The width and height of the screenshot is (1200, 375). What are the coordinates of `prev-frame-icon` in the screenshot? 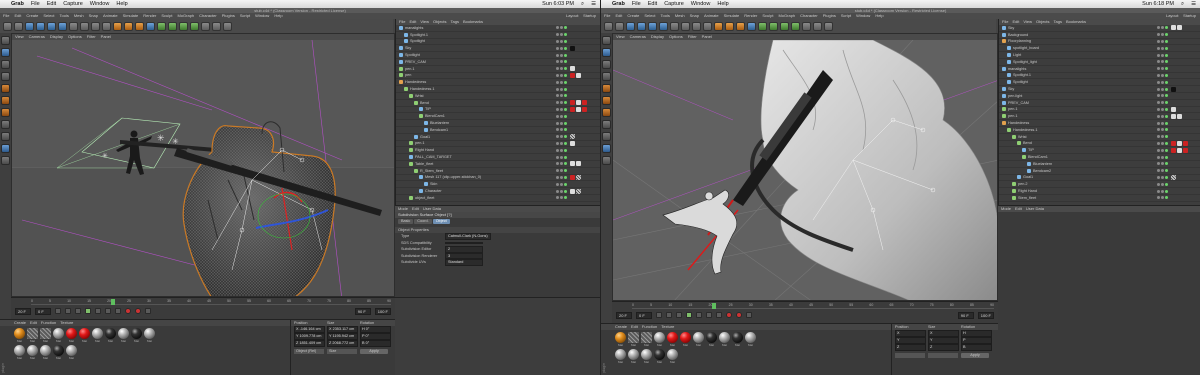 It's located at (78, 311).